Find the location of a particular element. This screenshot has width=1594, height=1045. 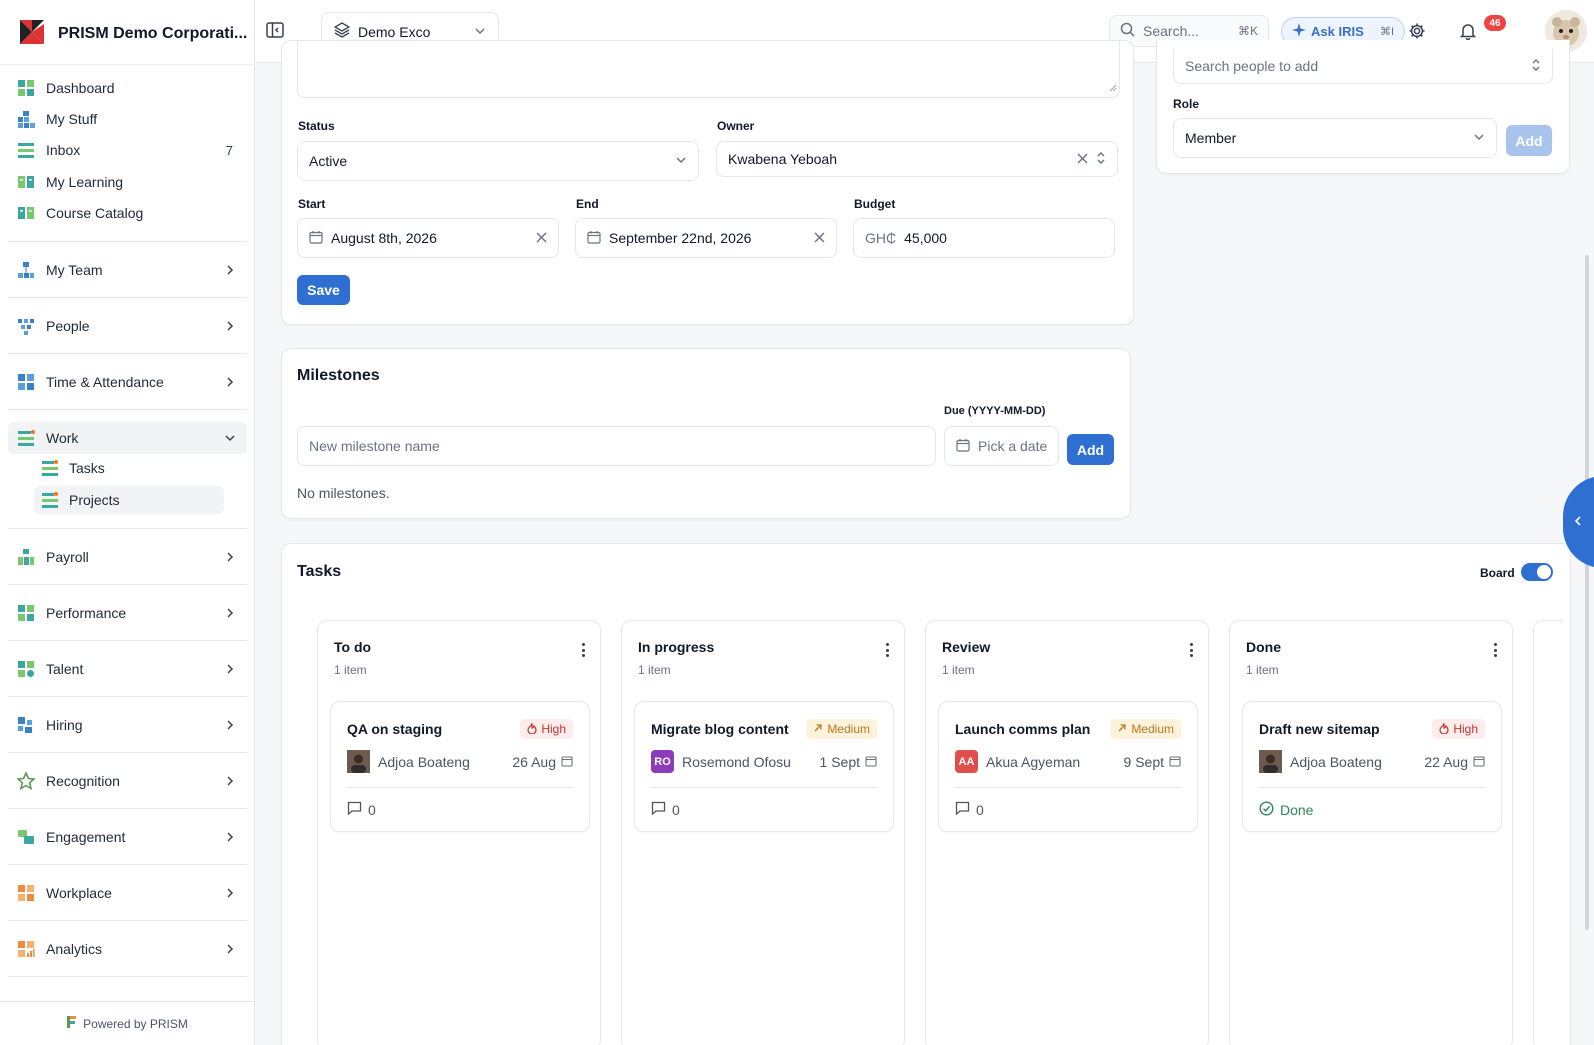

sidebar-item-my-stuff: My Stuff is located at coordinates (127, 119).